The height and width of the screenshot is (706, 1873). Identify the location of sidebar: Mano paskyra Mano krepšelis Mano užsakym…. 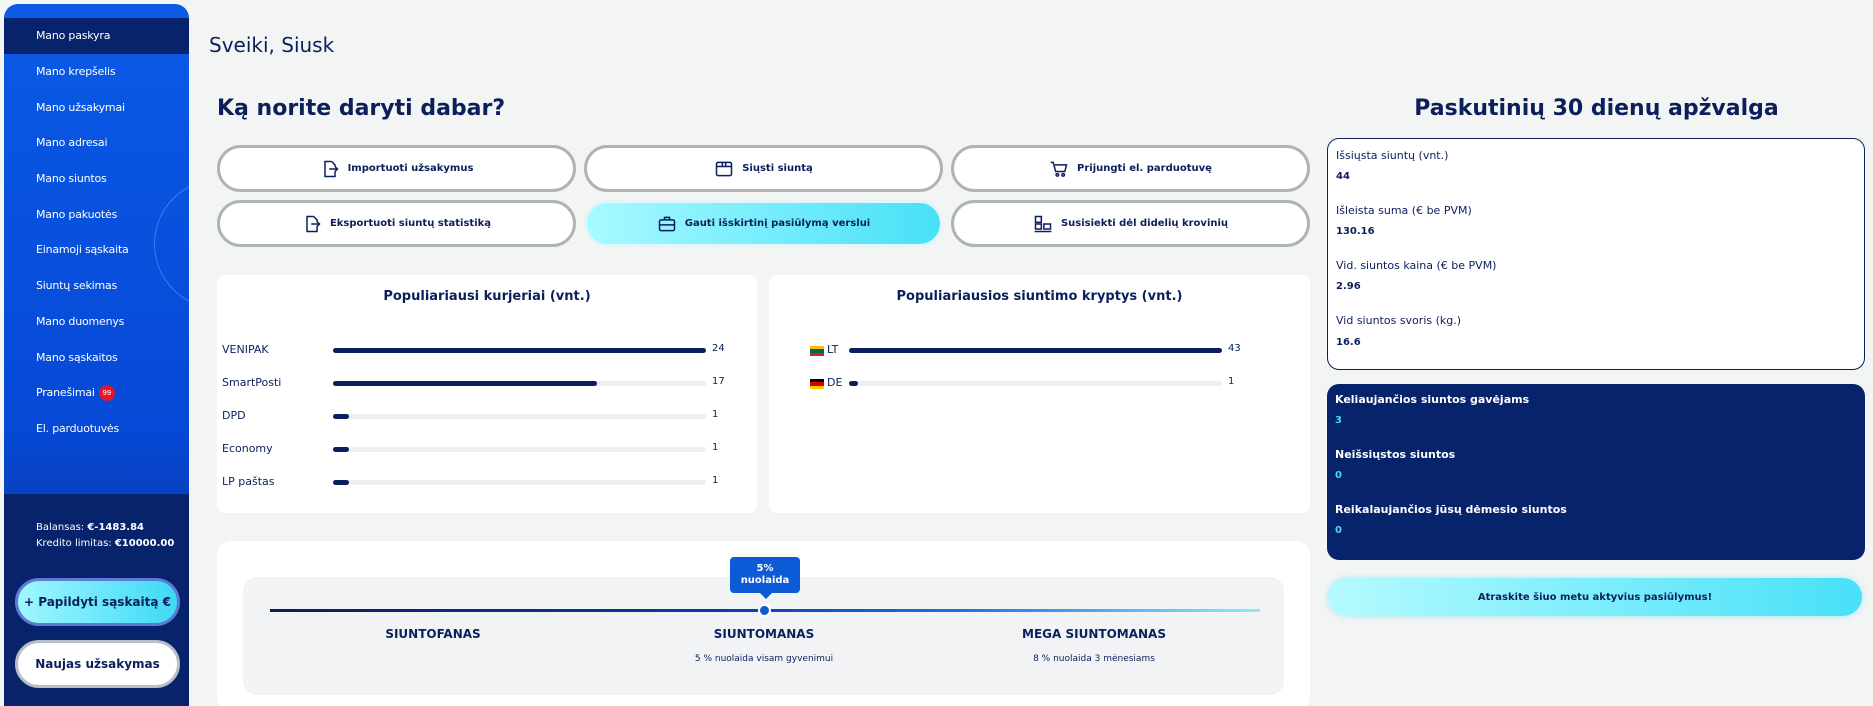
(96, 355).